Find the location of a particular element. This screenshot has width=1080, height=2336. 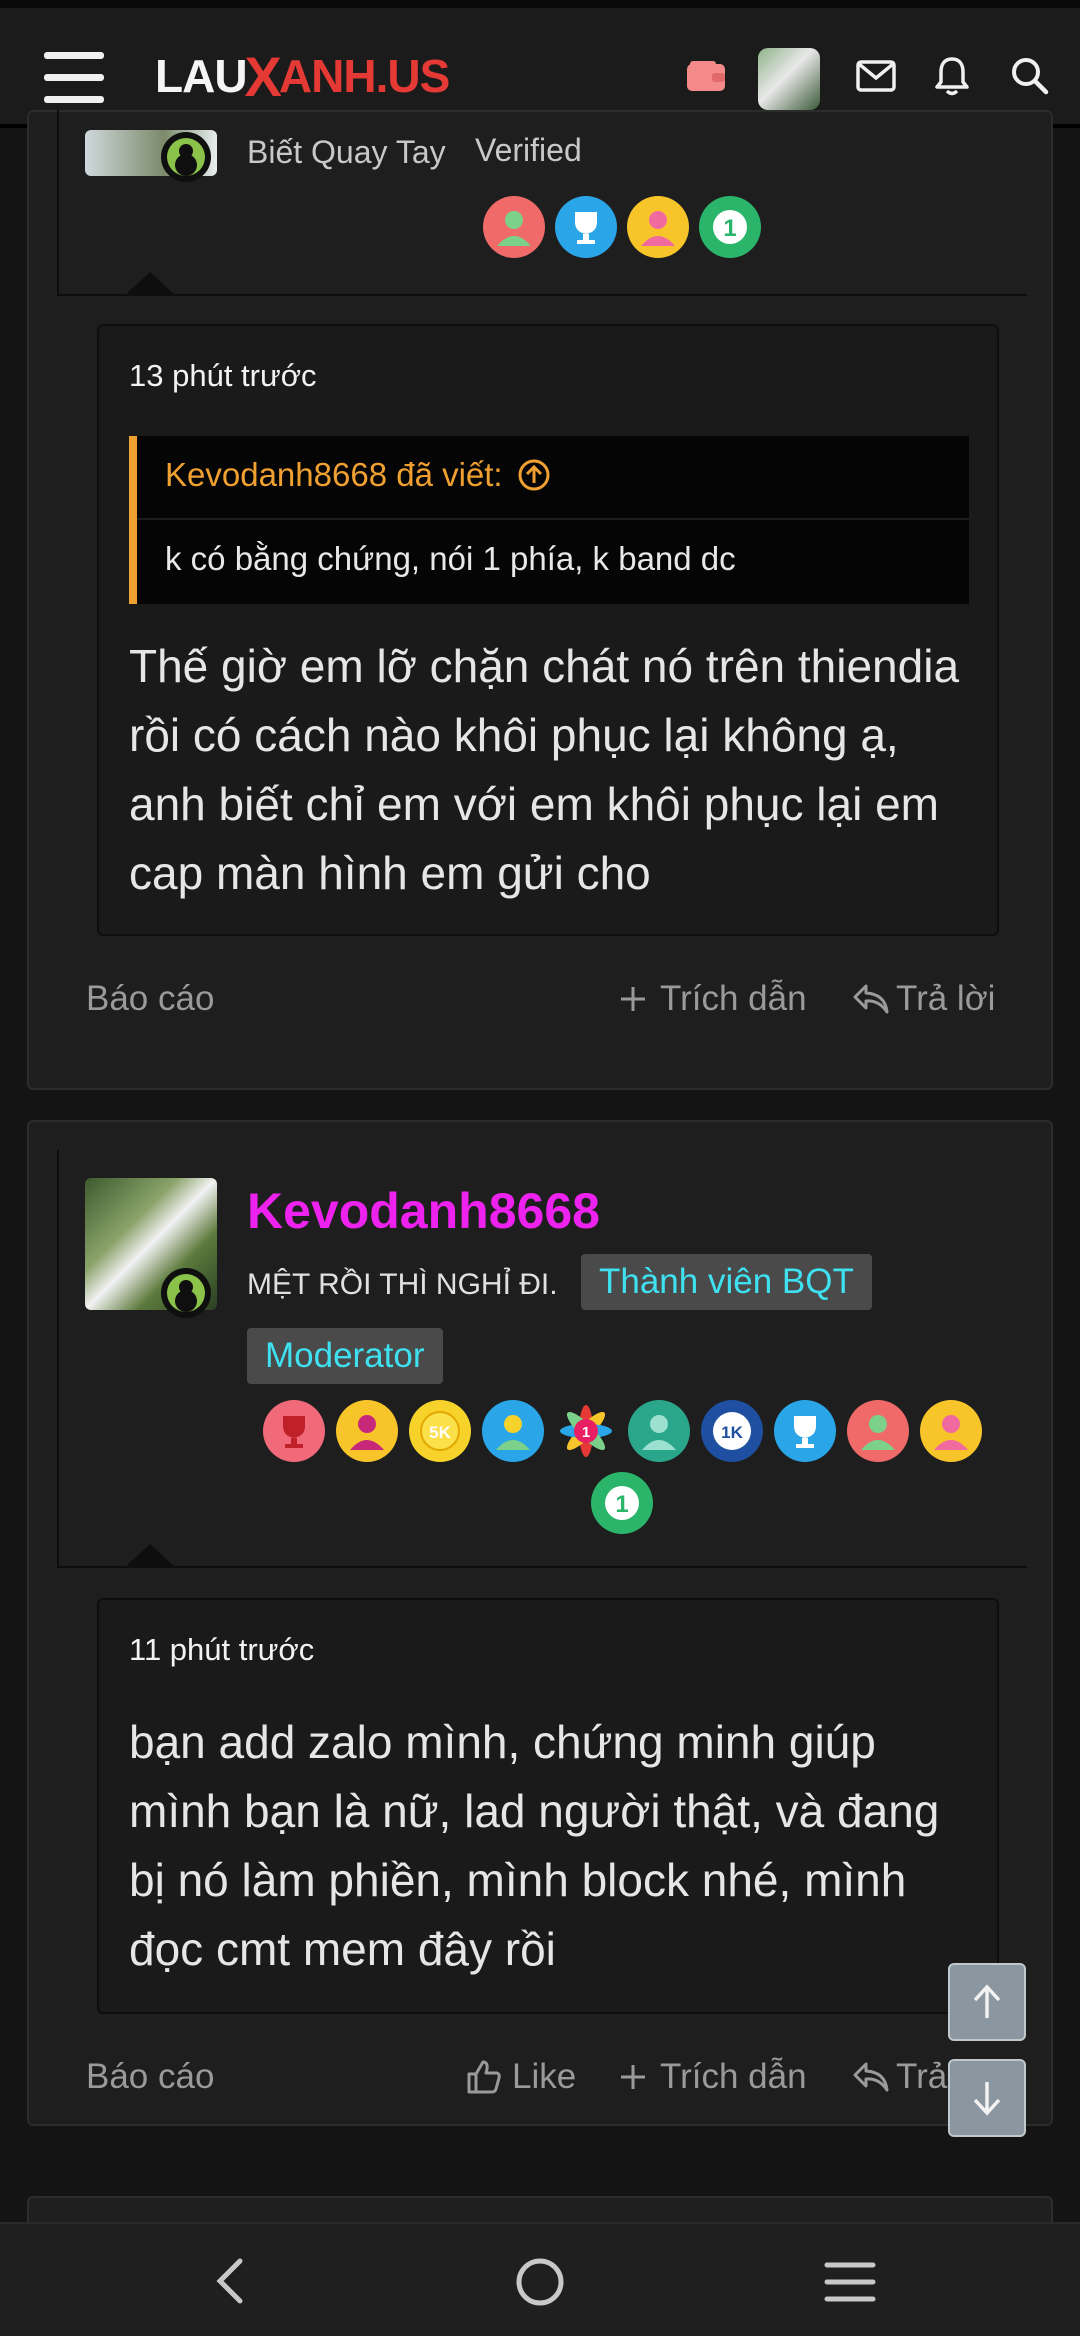

logo-text-left: LAU is located at coordinates (201, 76).